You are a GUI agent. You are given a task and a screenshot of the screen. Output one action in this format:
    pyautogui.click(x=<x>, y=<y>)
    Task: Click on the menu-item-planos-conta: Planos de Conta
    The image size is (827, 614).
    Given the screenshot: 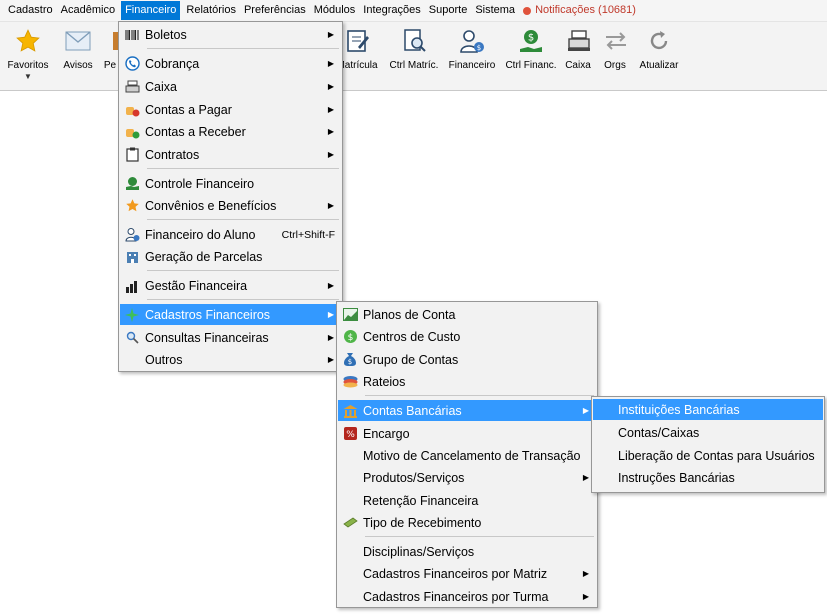 What is the action you would take?
    pyautogui.click(x=467, y=314)
    